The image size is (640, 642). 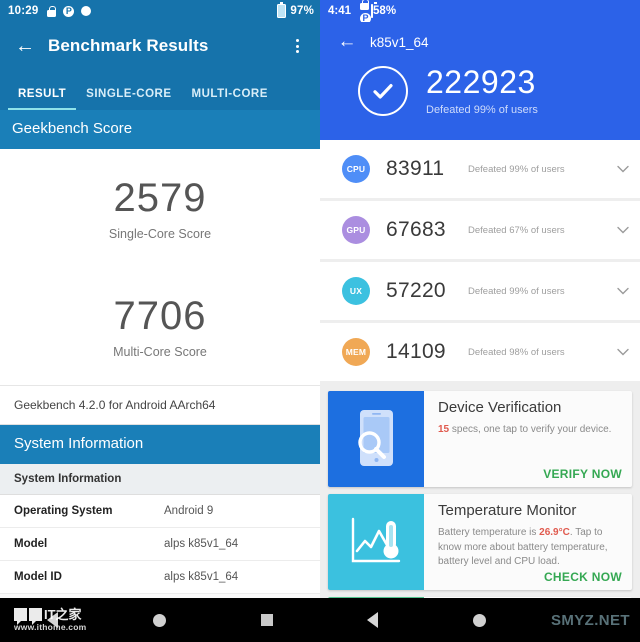 I want to click on single-core-score-value: 2579, so click(x=160, y=198).